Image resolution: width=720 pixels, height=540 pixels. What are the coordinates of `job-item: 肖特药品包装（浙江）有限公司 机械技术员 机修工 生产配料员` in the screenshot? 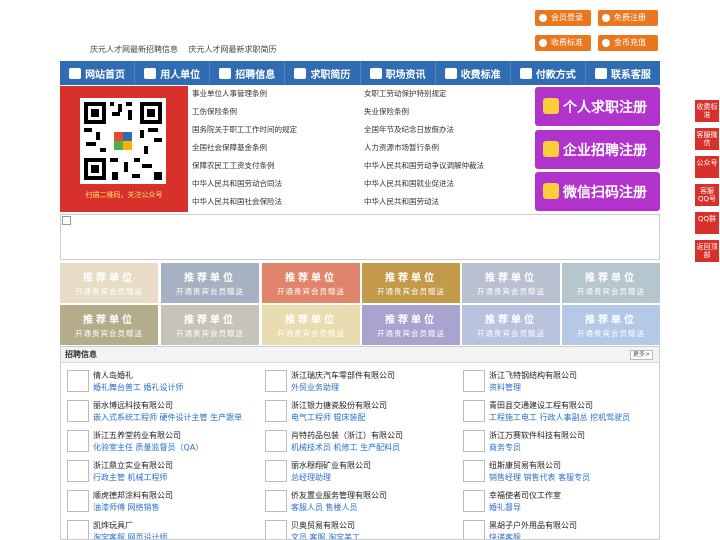 It's located at (358, 442).